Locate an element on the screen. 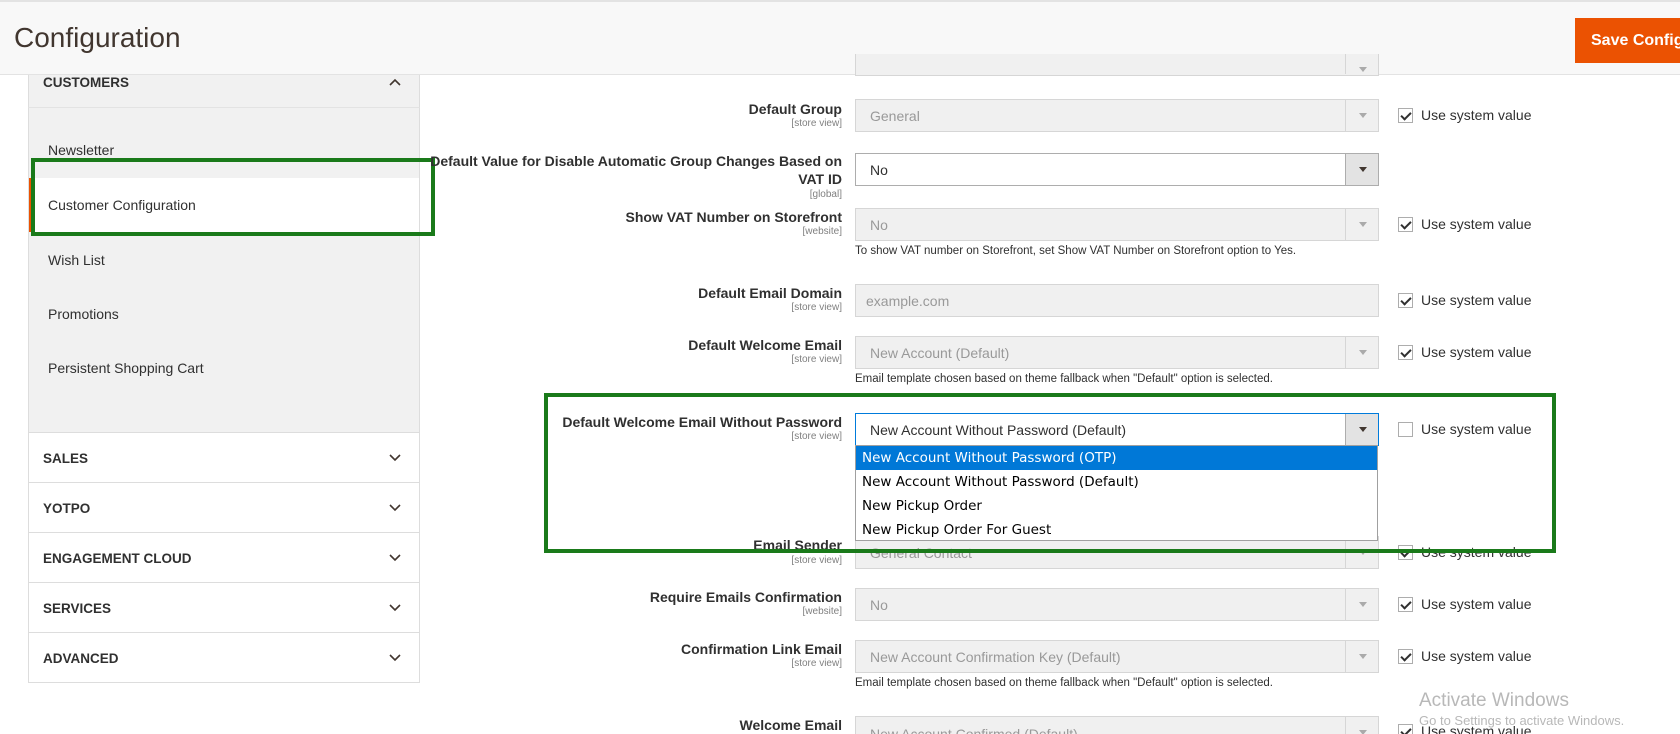 The width and height of the screenshot is (1680, 734). require-confirm-label: Require Emails Confirmation is located at coordinates (745, 597).